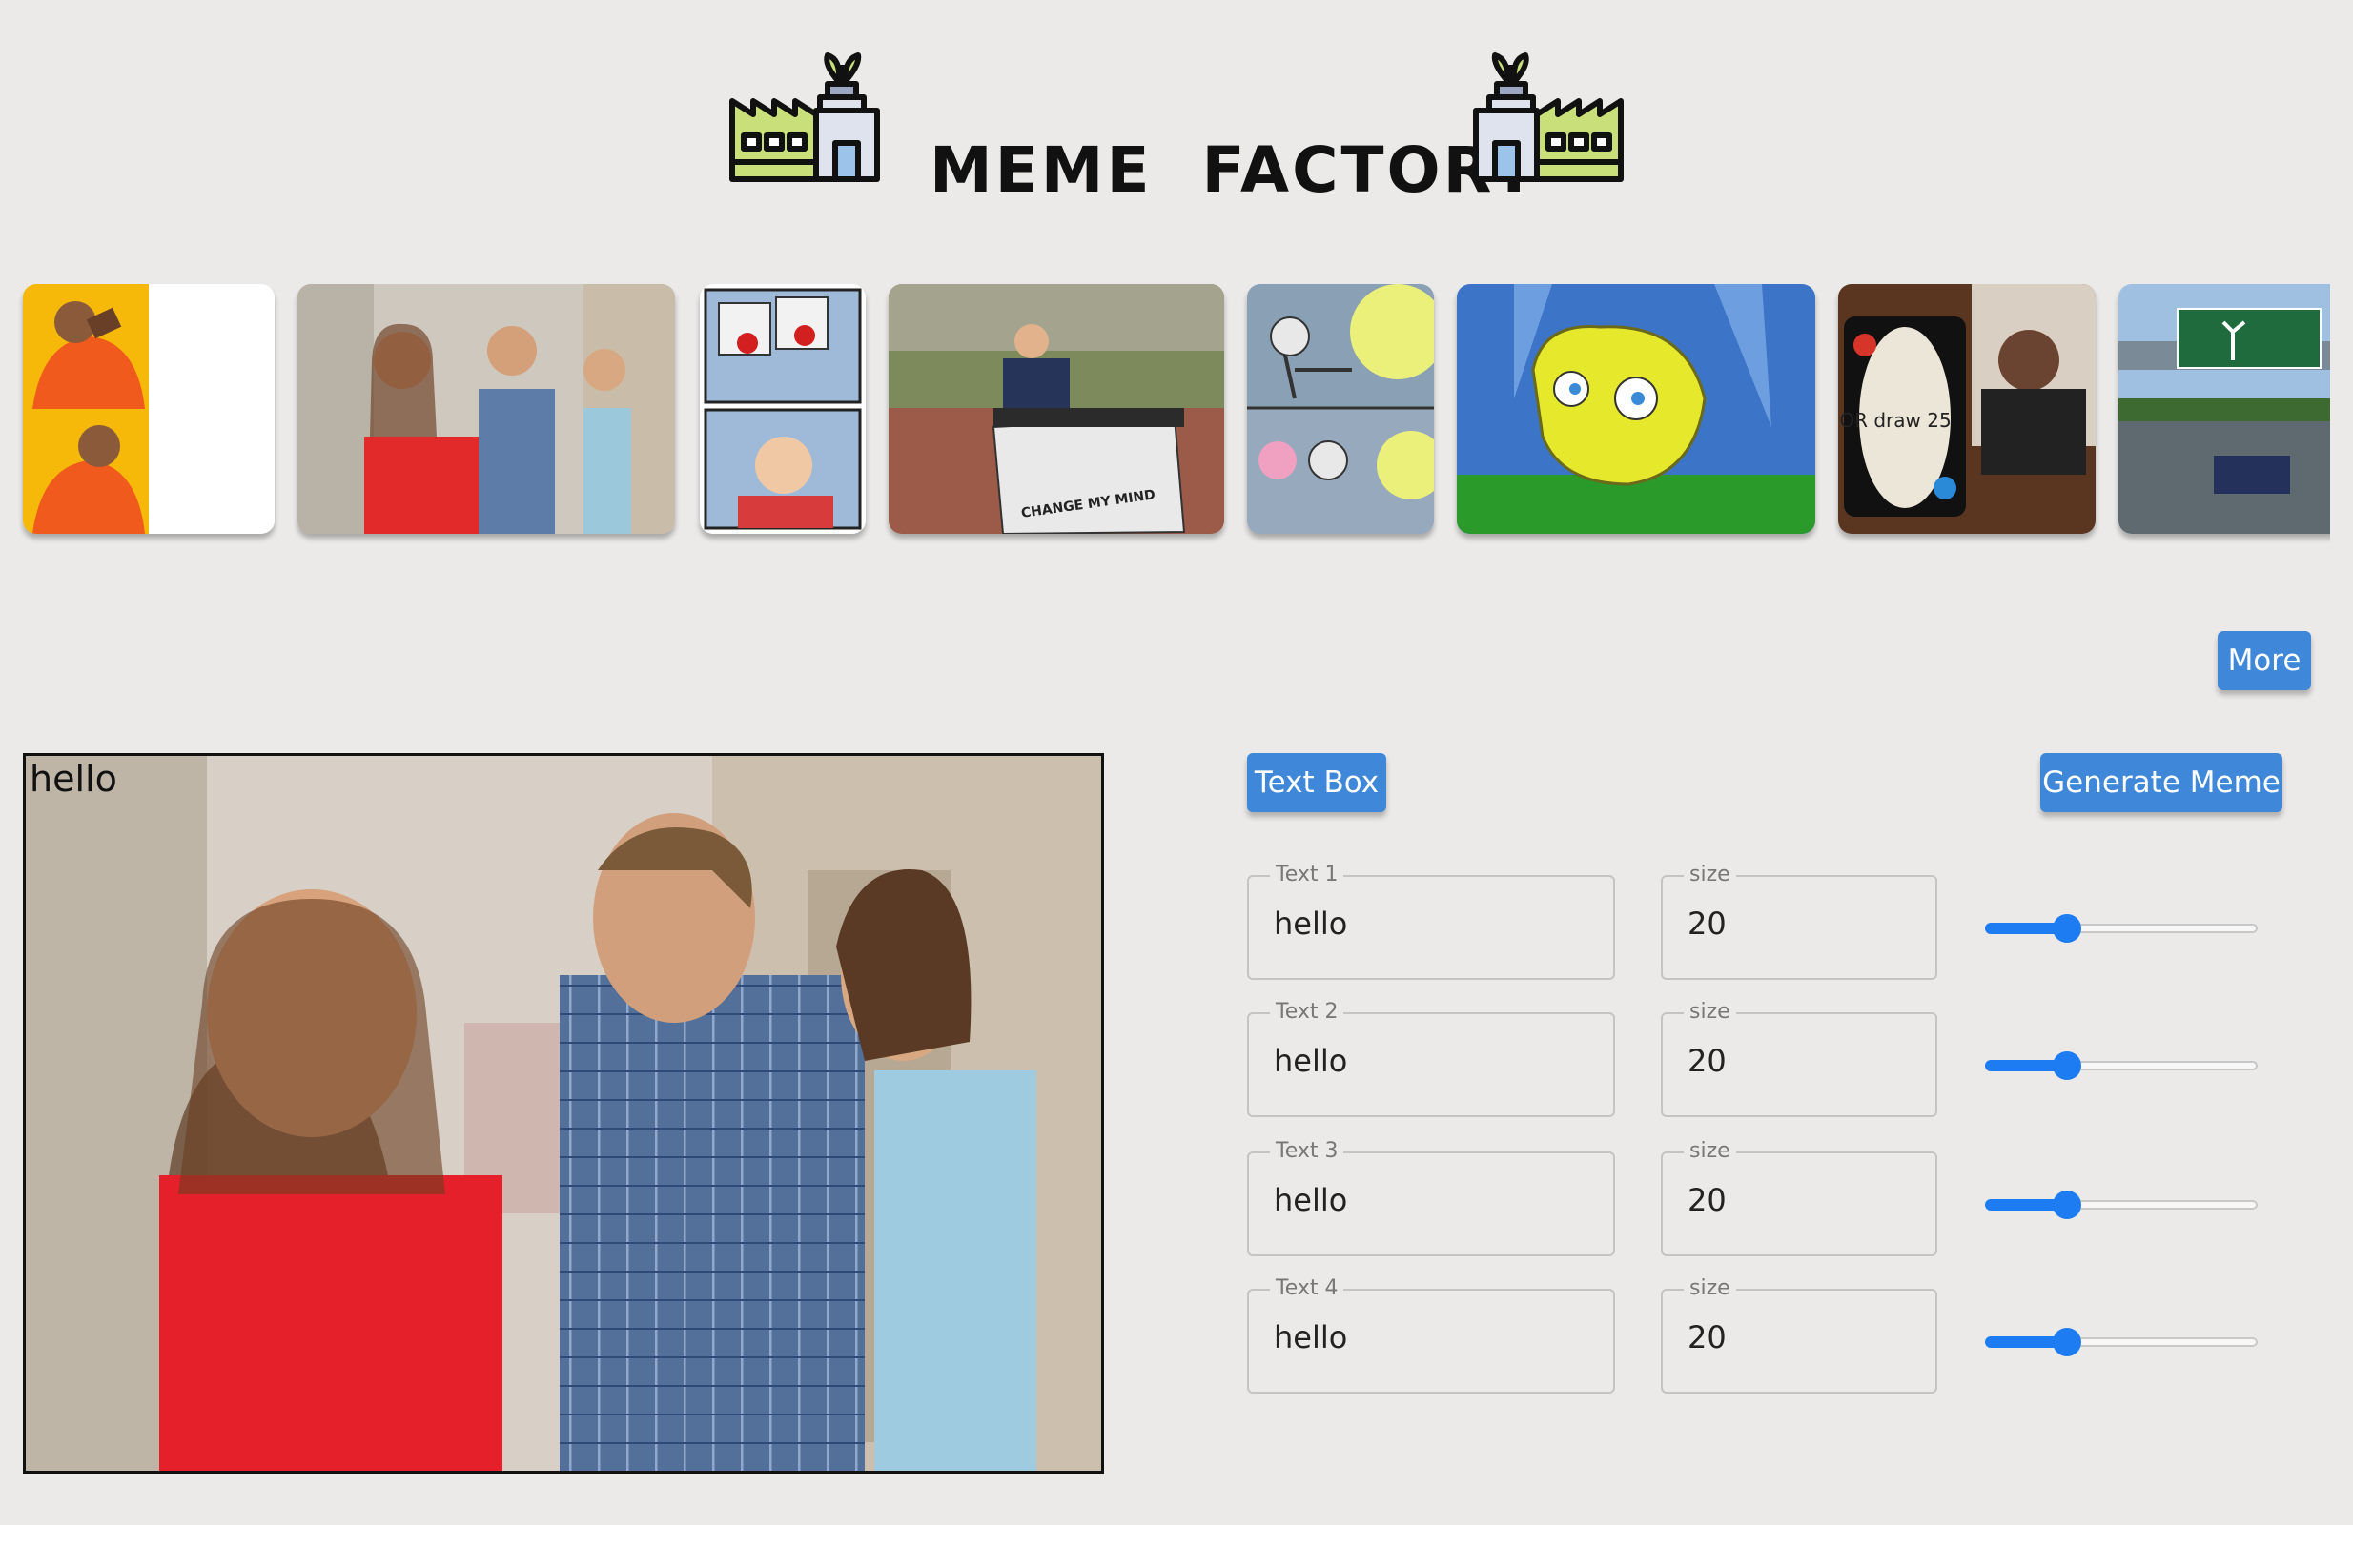 This screenshot has width=2353, height=1568. What do you see at coordinates (1895, 420) in the screenshot?
I see `uno-card-text: OR draw 25` at bounding box center [1895, 420].